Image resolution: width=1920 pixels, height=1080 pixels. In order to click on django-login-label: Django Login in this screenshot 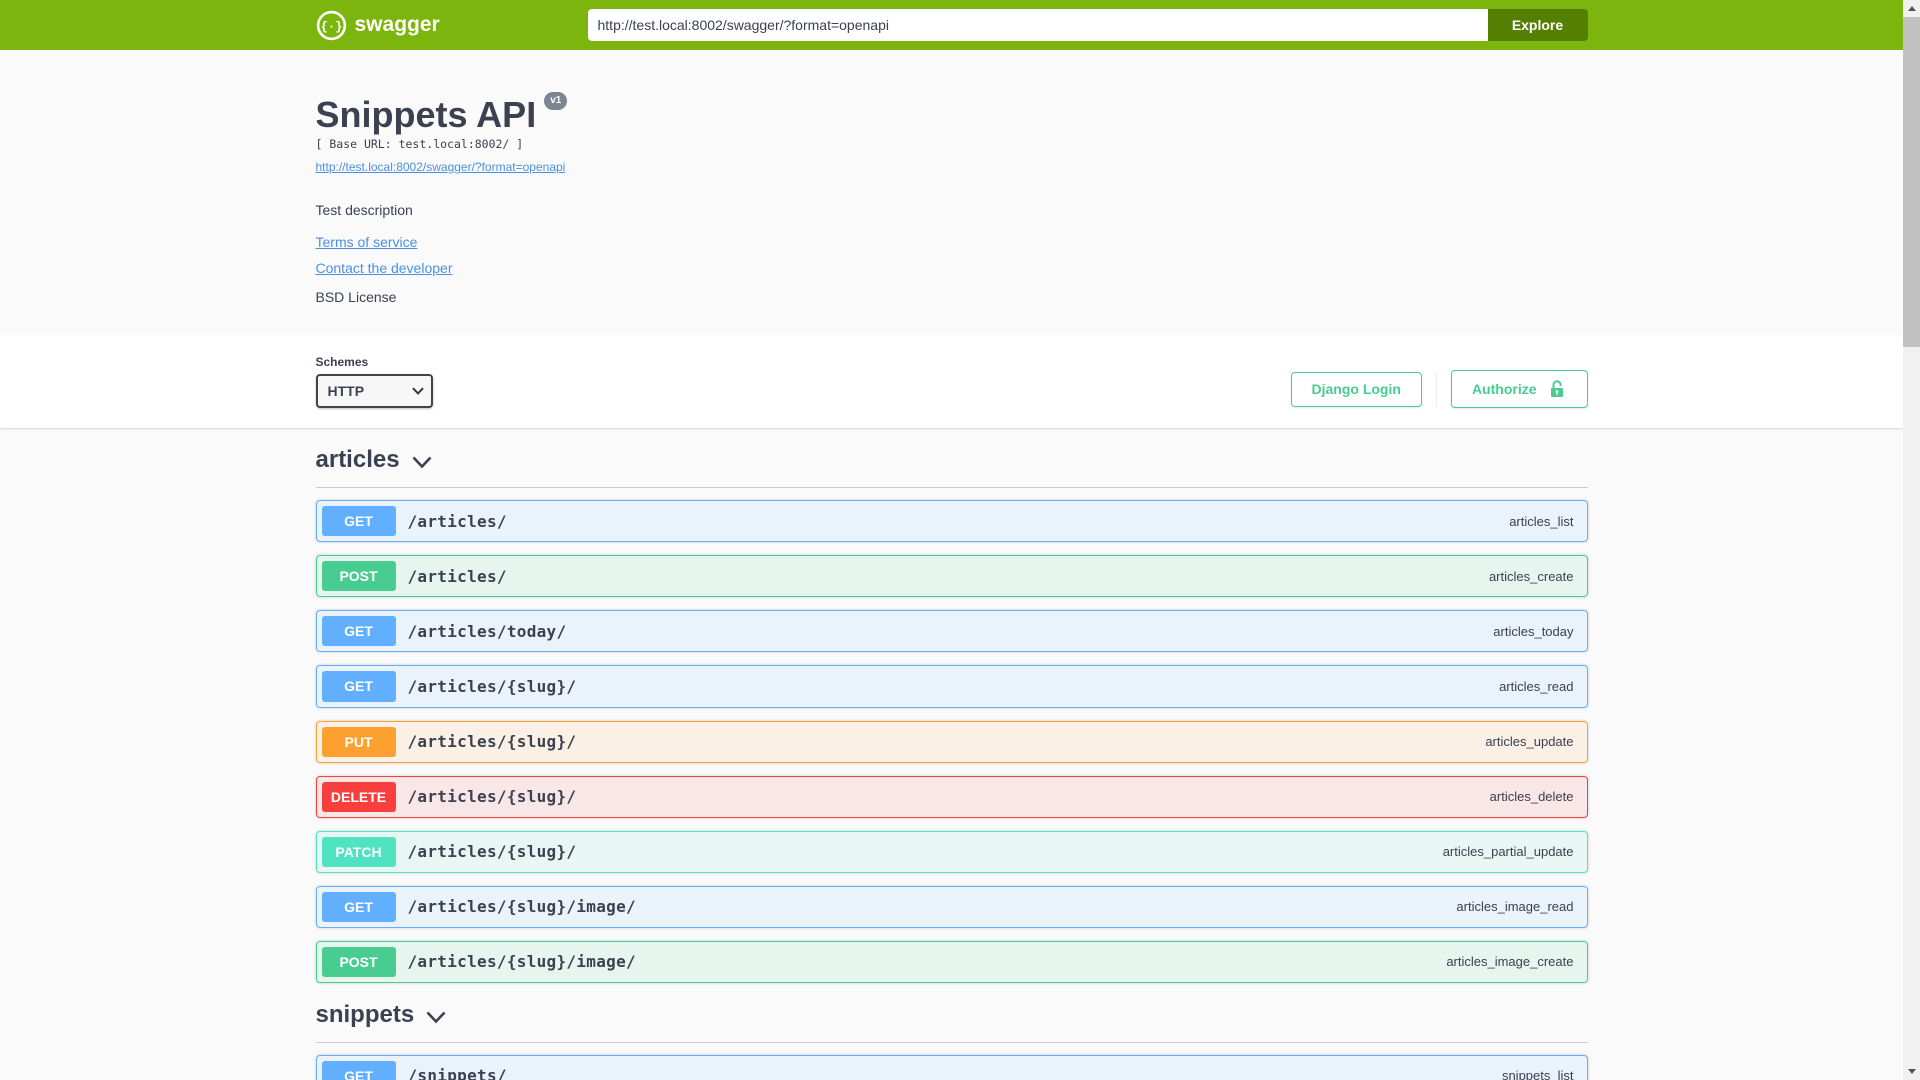, I will do `click(1356, 388)`.